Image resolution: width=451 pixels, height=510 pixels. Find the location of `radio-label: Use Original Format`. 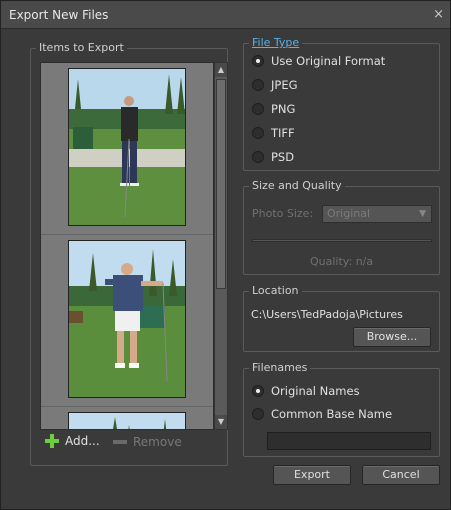

radio-label: Use Original Format is located at coordinates (328, 61).